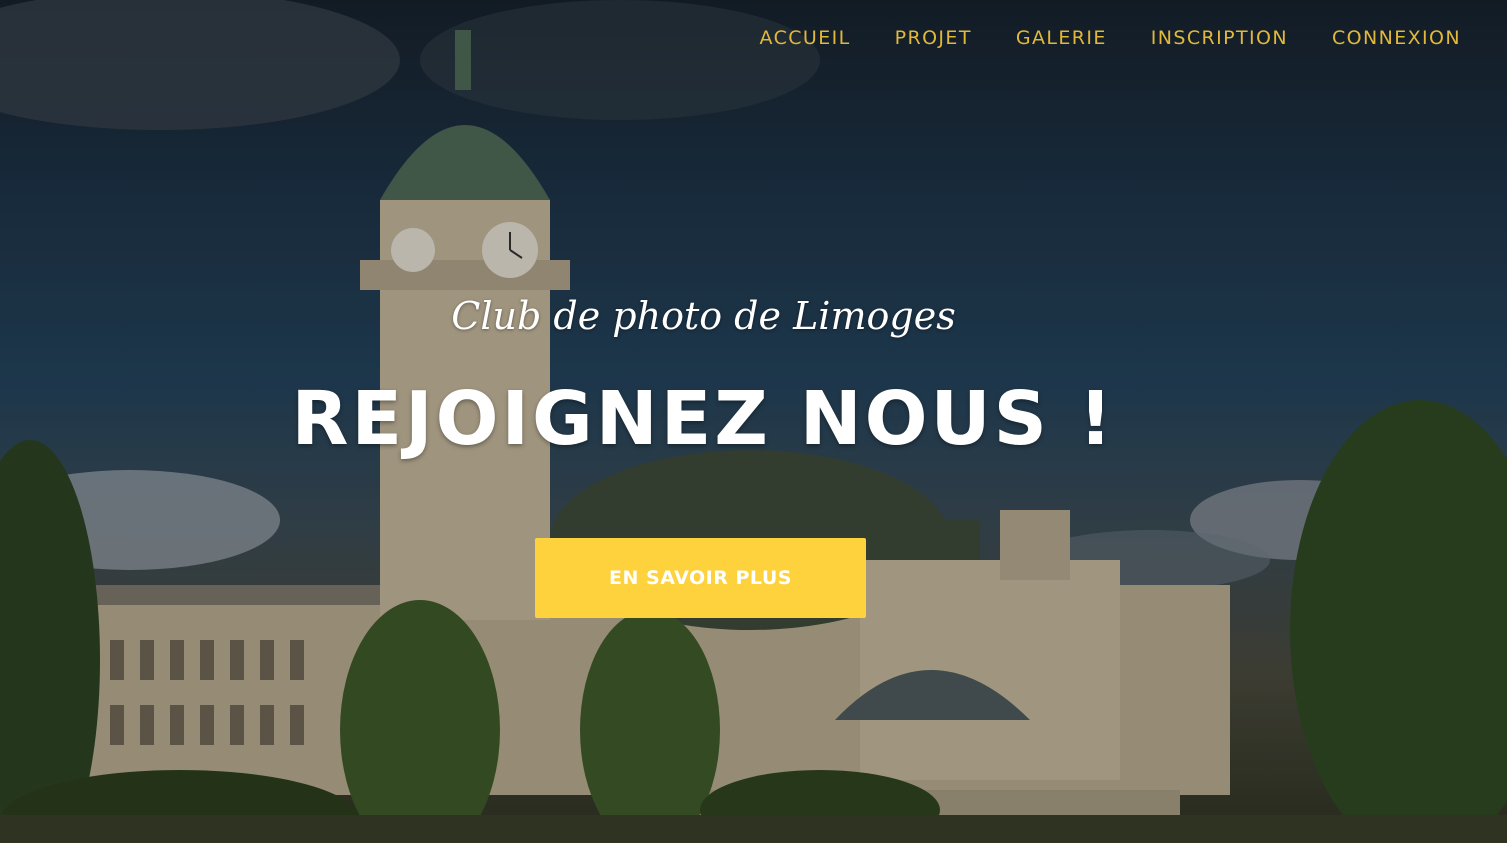 The width and height of the screenshot is (1507, 843). What do you see at coordinates (805, 38) in the screenshot?
I see `nav-item-accueil: ACCUEIL` at bounding box center [805, 38].